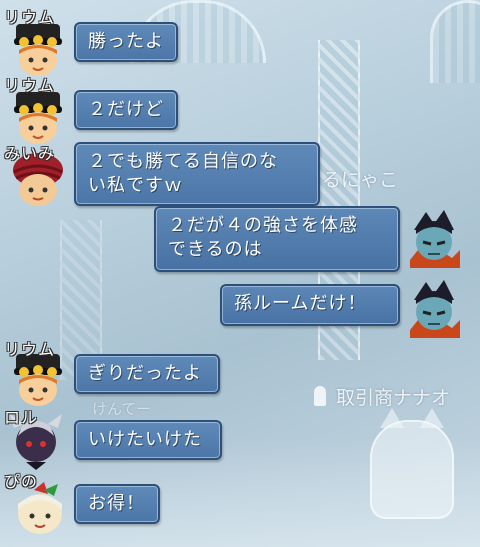 The height and width of the screenshot is (547, 480). What do you see at coordinates (197, 174) in the screenshot?
I see `chat-bubble: ２でも勝てる自信のな い私ですｗ` at bounding box center [197, 174].